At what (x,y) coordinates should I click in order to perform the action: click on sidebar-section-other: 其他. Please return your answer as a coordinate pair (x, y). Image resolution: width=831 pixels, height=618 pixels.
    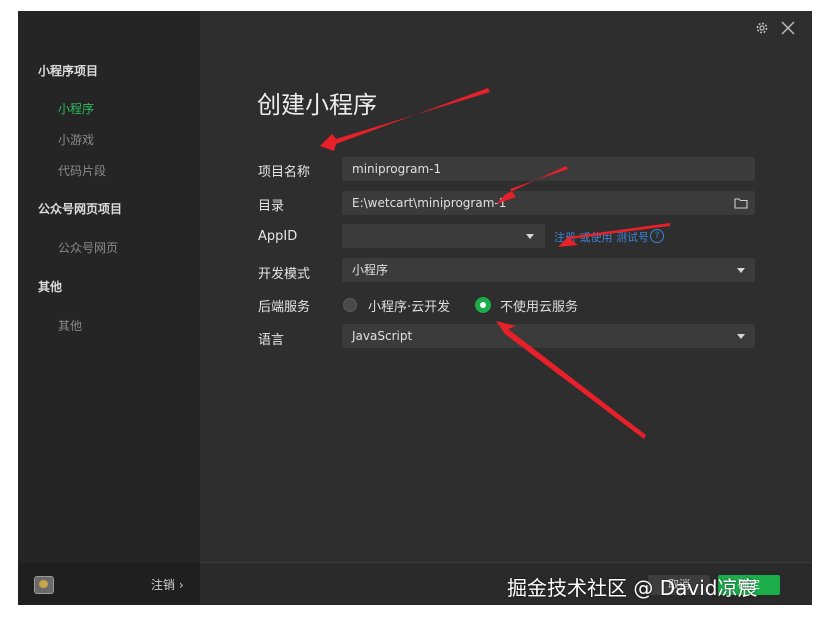
    Looking at the image, I should click on (50, 287).